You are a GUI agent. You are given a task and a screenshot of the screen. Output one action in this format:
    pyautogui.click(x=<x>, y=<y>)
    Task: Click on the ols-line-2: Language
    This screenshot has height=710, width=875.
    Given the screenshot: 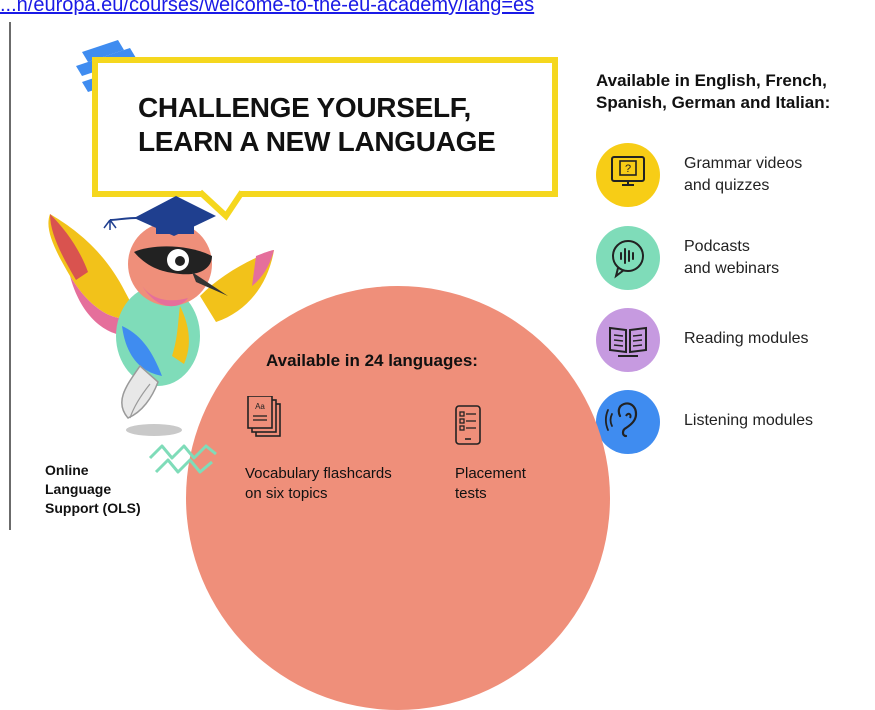 What is the action you would take?
    pyautogui.click(x=78, y=489)
    